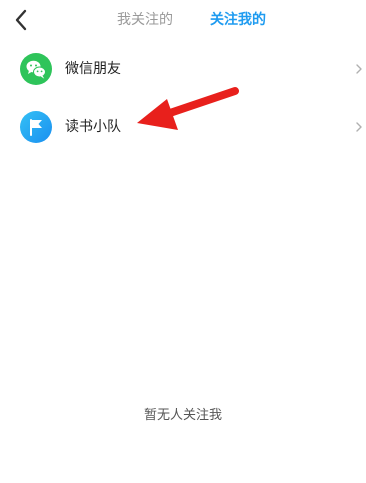 This screenshot has height=483, width=366. I want to click on empty-state-text: 暂无人关注我, so click(182, 415).